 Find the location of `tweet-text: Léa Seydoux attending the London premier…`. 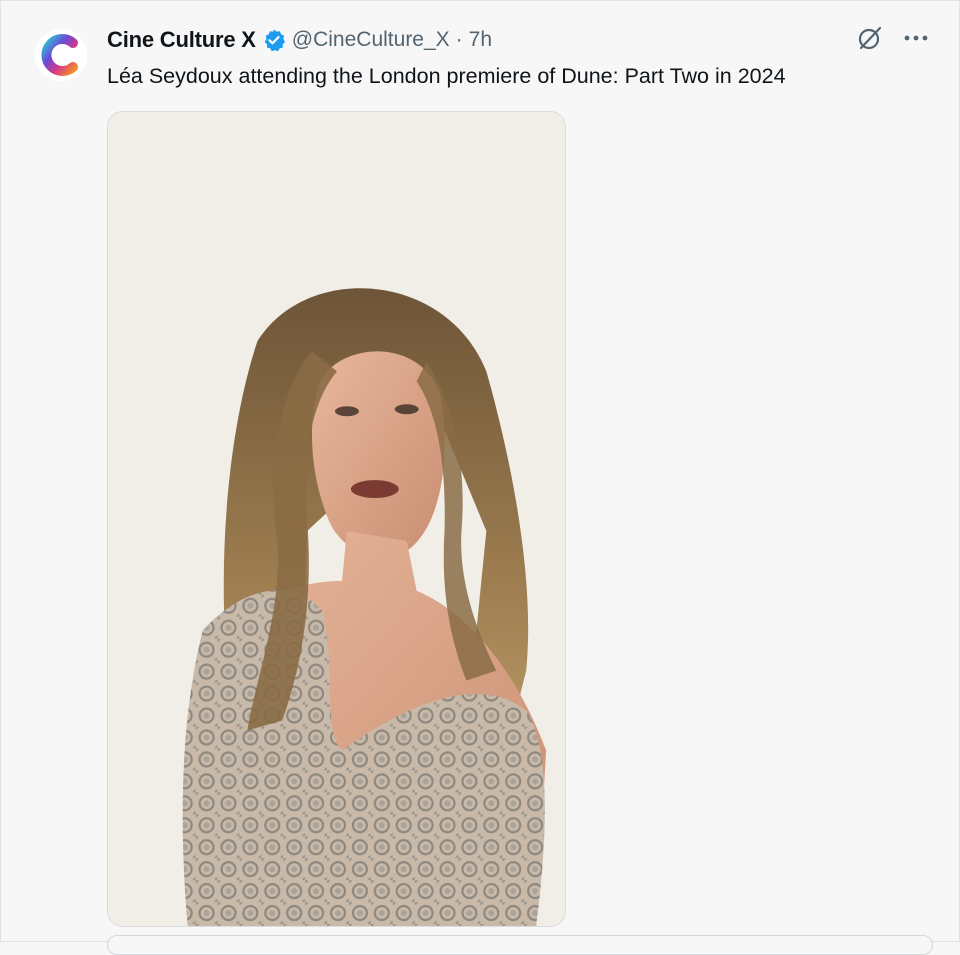

tweet-text: Léa Seydoux attending the London premier… is located at coordinates (446, 76).